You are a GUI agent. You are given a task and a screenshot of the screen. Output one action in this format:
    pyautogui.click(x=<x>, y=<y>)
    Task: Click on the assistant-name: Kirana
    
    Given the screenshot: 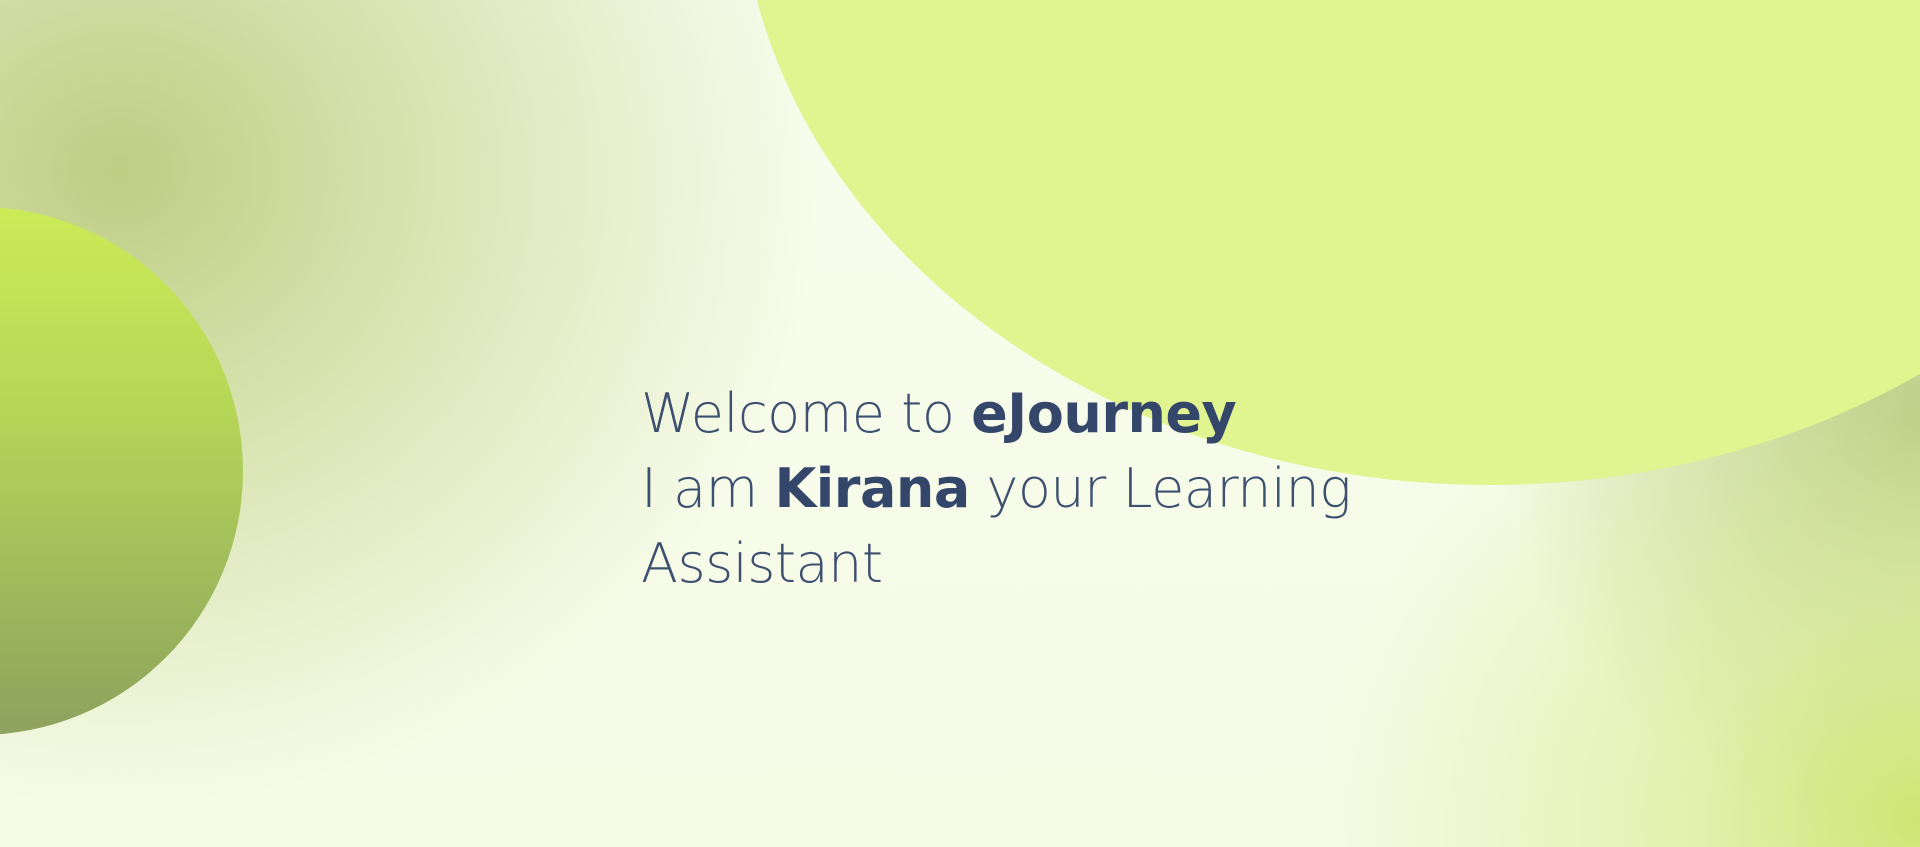 What is the action you would take?
    pyautogui.click(x=872, y=488)
    